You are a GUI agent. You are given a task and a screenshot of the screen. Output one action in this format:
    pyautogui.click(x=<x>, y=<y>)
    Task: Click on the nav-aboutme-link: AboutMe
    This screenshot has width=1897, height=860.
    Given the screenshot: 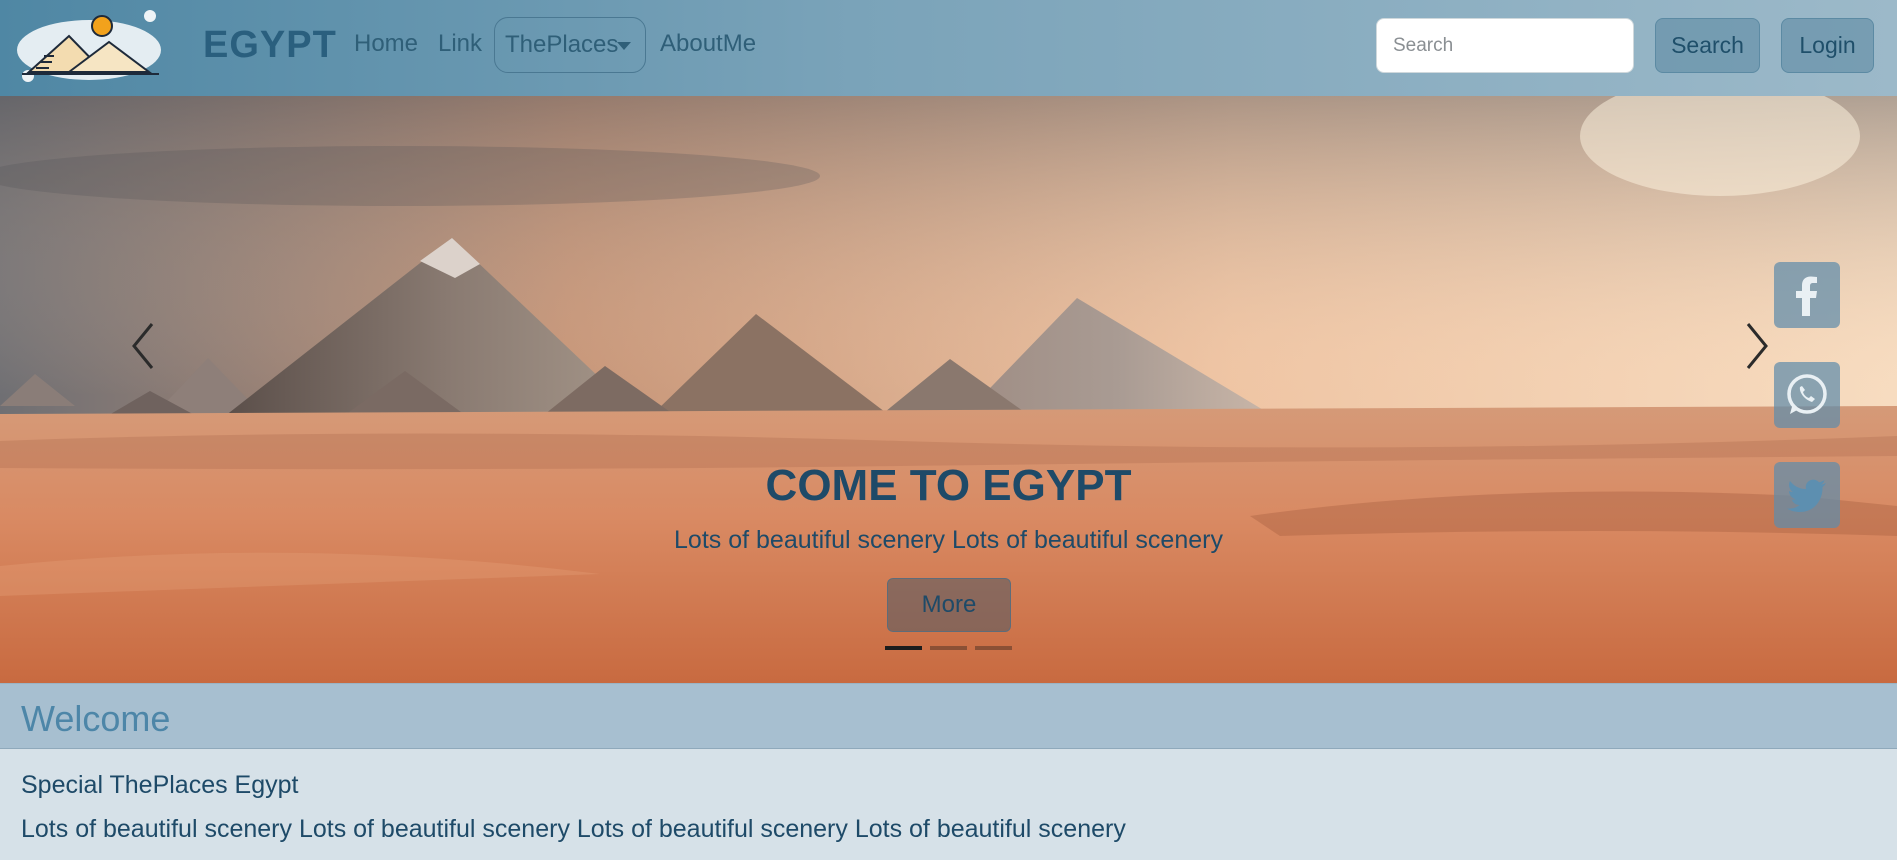 What is the action you would take?
    pyautogui.click(x=708, y=44)
    